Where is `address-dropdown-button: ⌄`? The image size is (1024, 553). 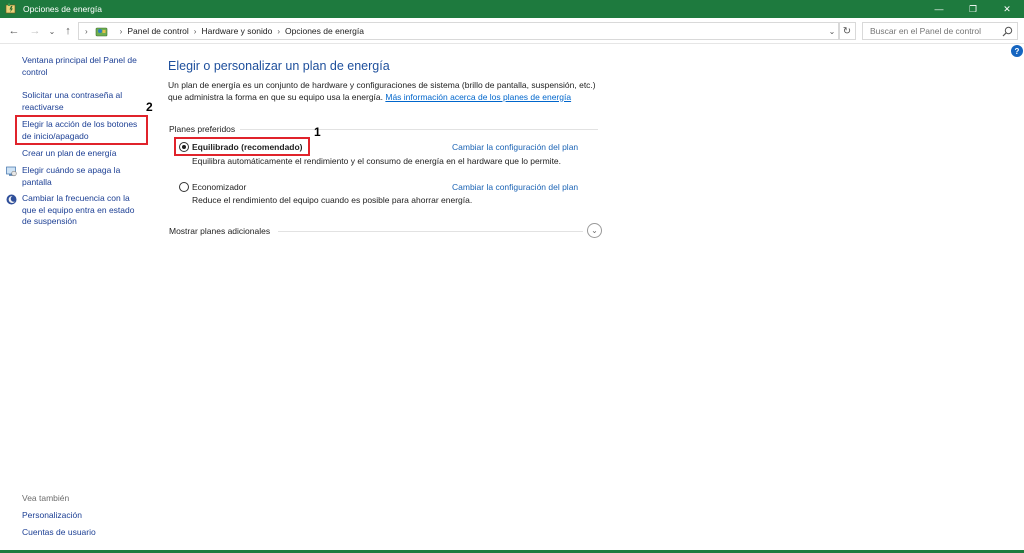 address-dropdown-button: ⌄ is located at coordinates (832, 31).